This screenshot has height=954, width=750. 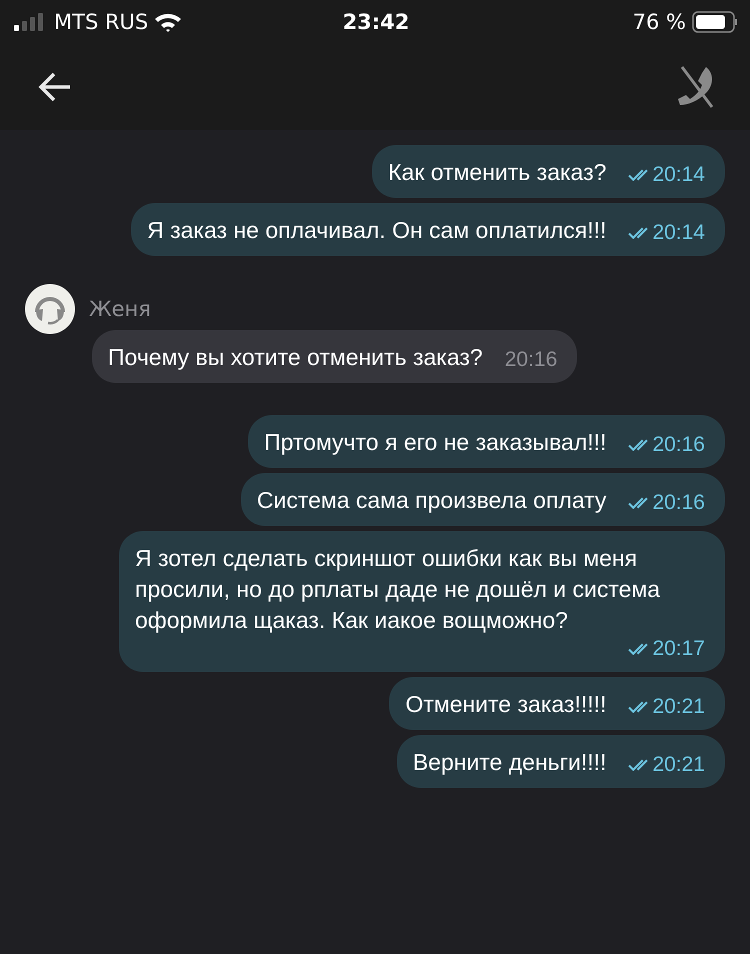 I want to click on message-text: Почему вы хотите отменить заказ?, so click(x=295, y=357).